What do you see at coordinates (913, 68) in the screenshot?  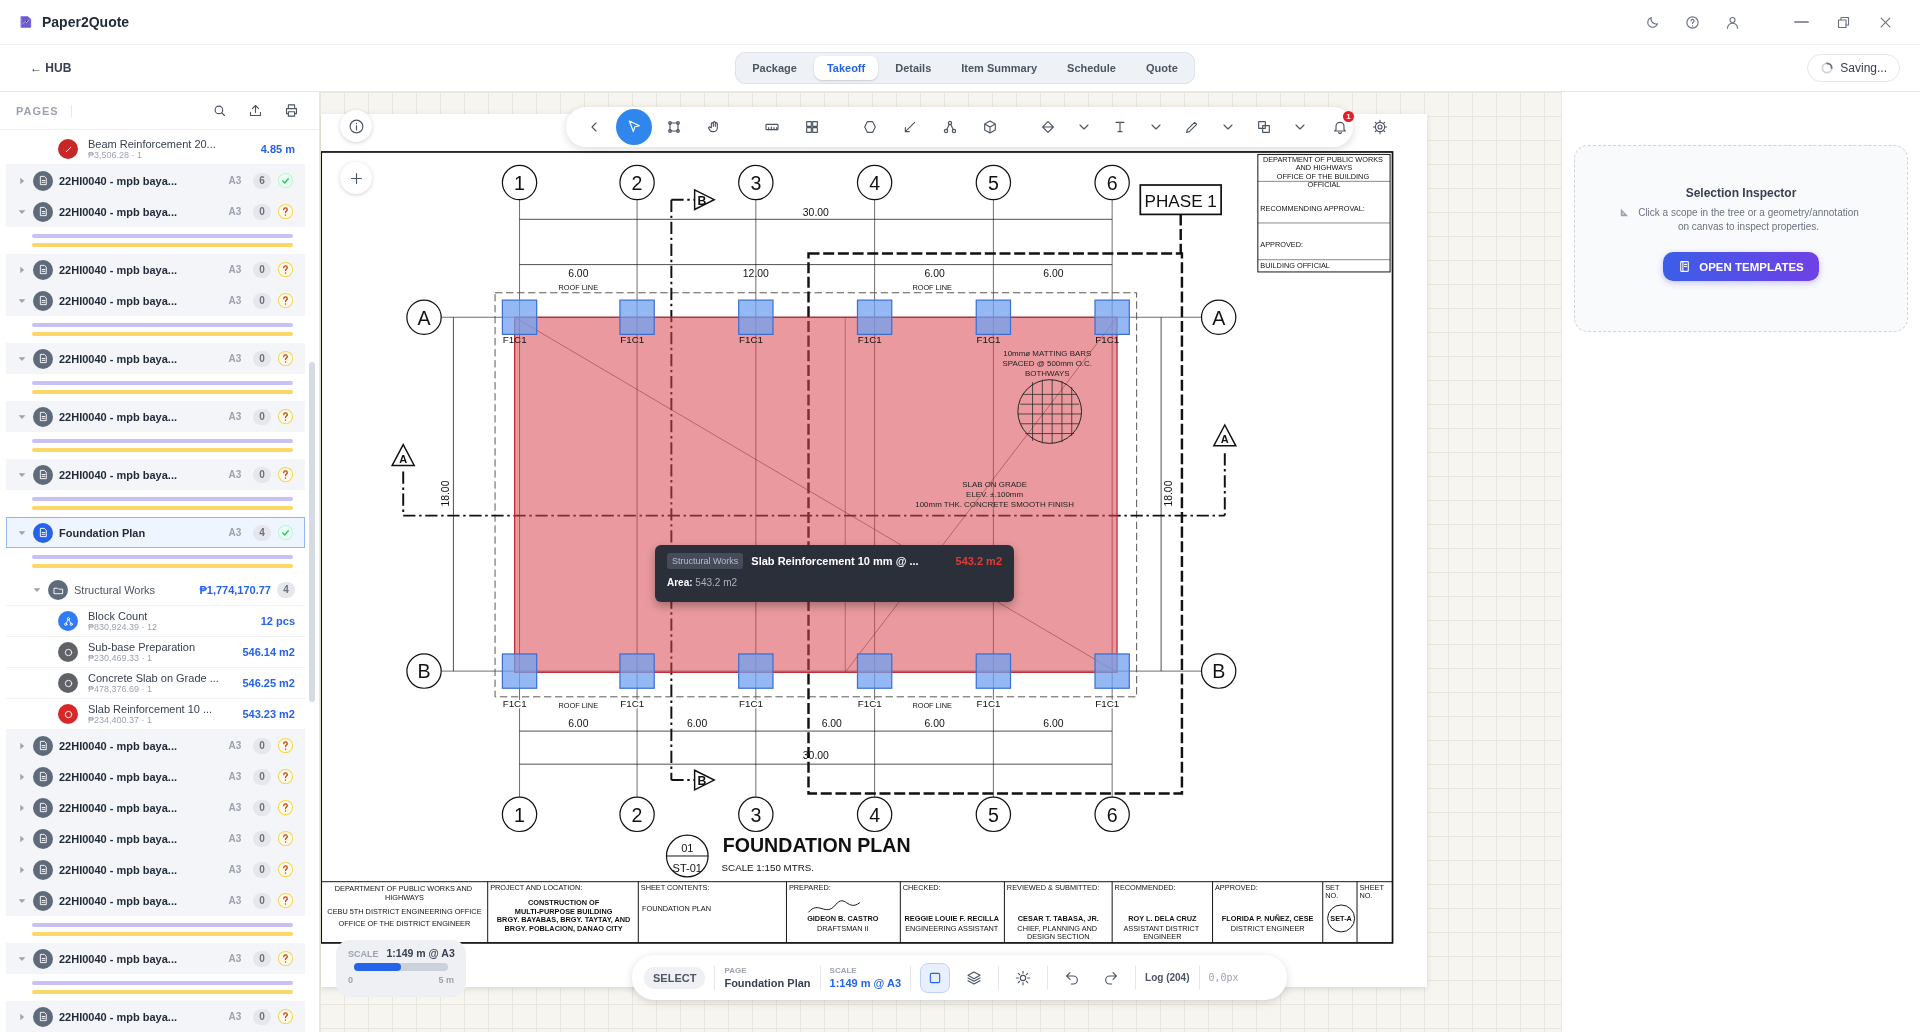 I see `tab: Details` at bounding box center [913, 68].